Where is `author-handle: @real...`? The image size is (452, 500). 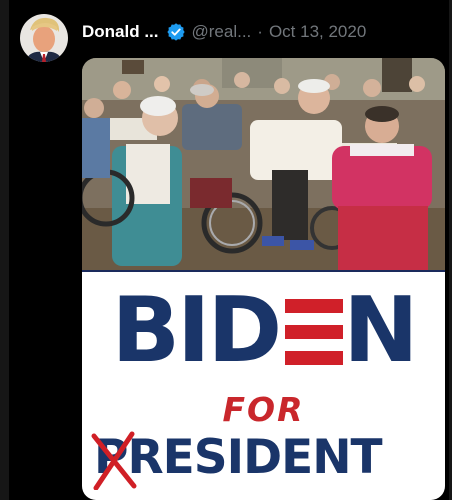
author-handle: @real... is located at coordinates (222, 32).